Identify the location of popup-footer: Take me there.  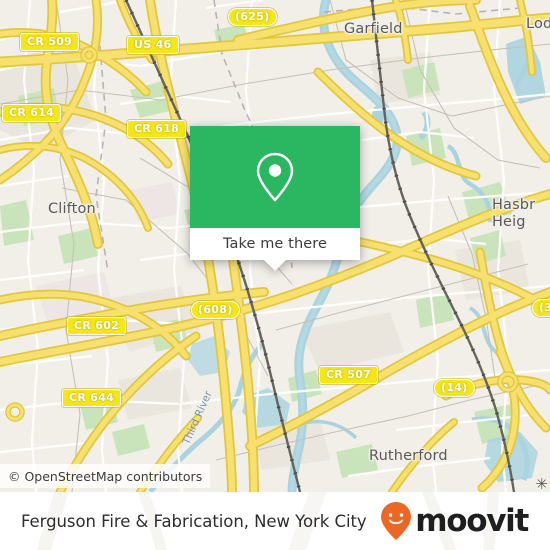
(275, 249).